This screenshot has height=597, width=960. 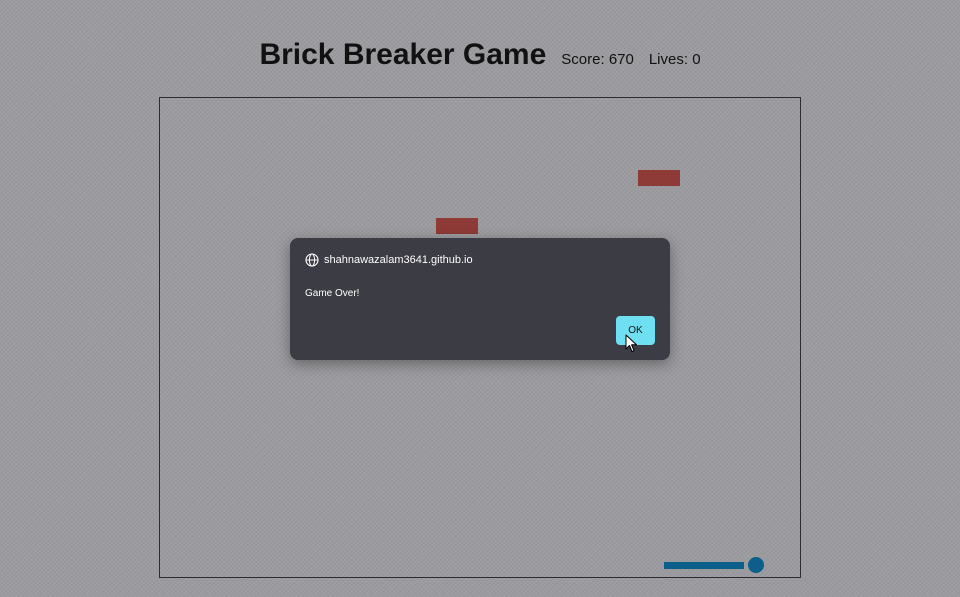 What do you see at coordinates (632, 344) in the screenshot?
I see `mouse-pointer-icon` at bounding box center [632, 344].